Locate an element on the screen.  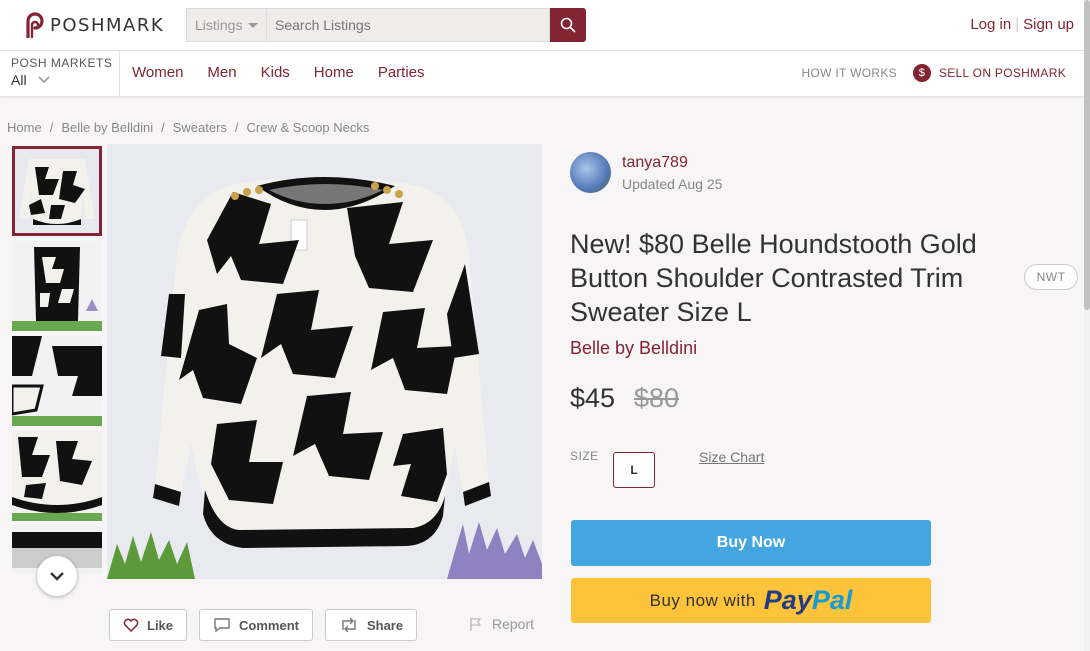
seller-text: tanya789 Updated Aug 25 is located at coordinates (672, 173).